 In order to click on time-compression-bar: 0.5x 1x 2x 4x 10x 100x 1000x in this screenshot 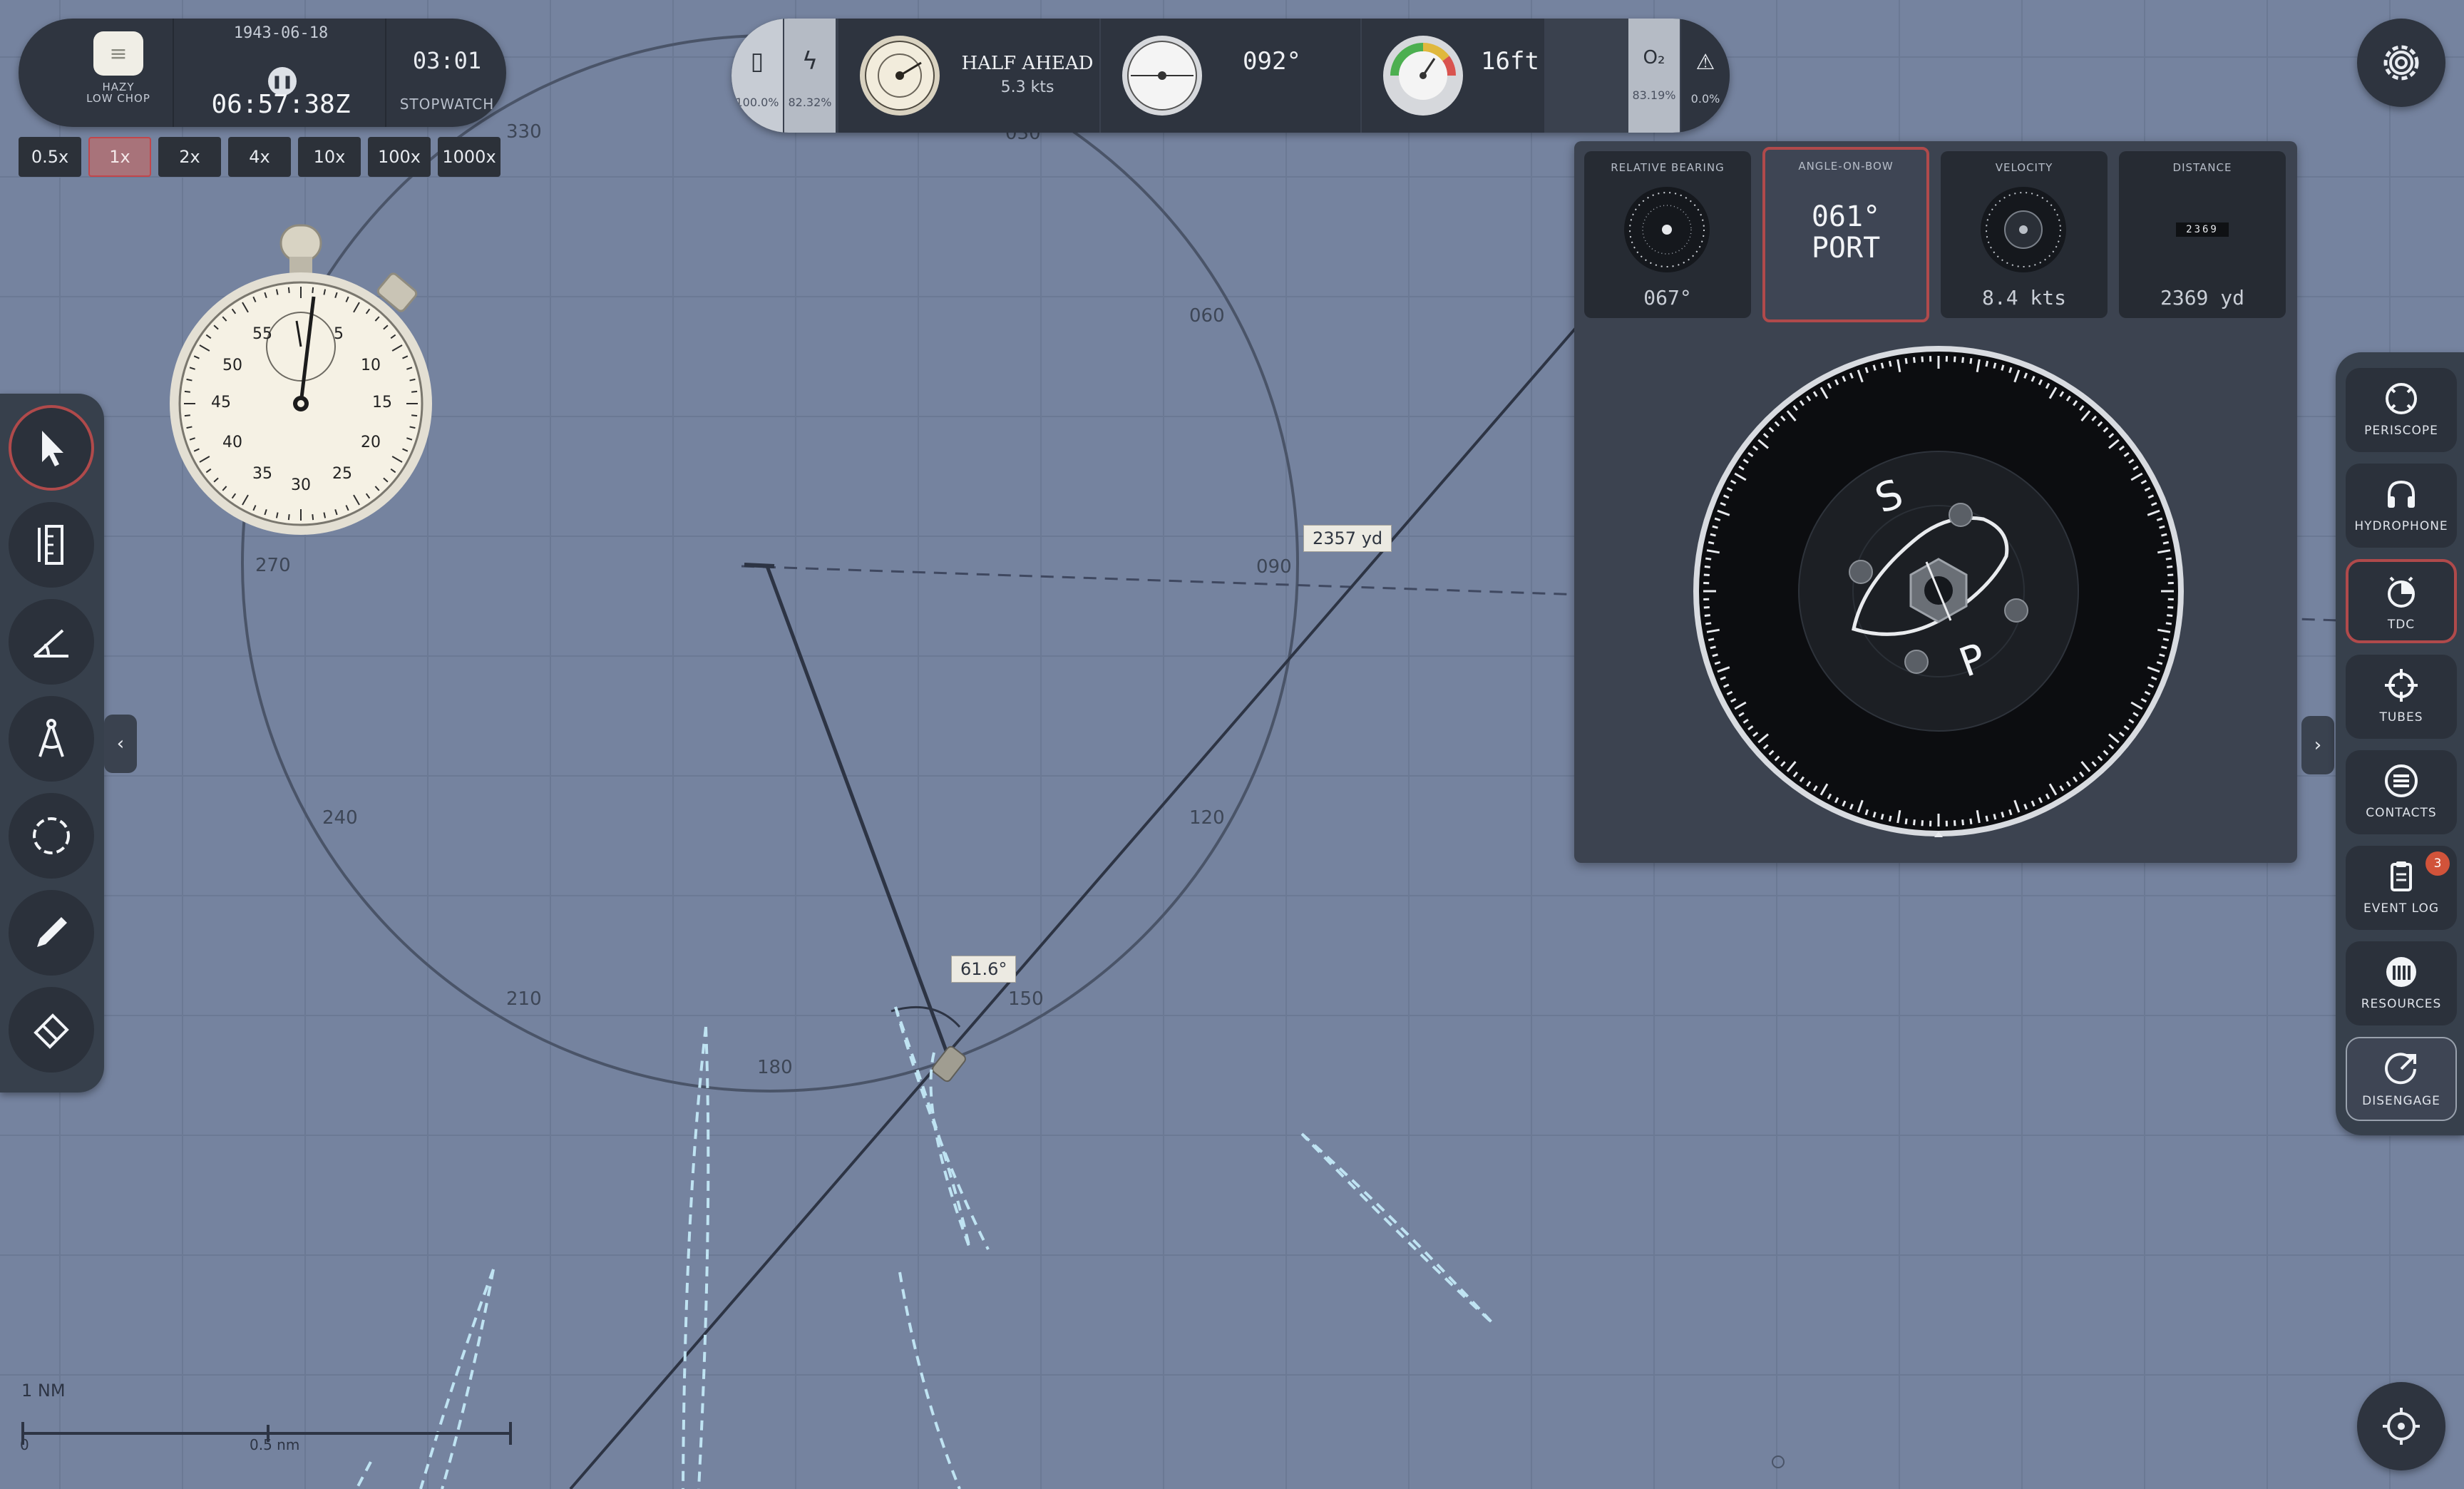, I will do `click(259, 157)`.